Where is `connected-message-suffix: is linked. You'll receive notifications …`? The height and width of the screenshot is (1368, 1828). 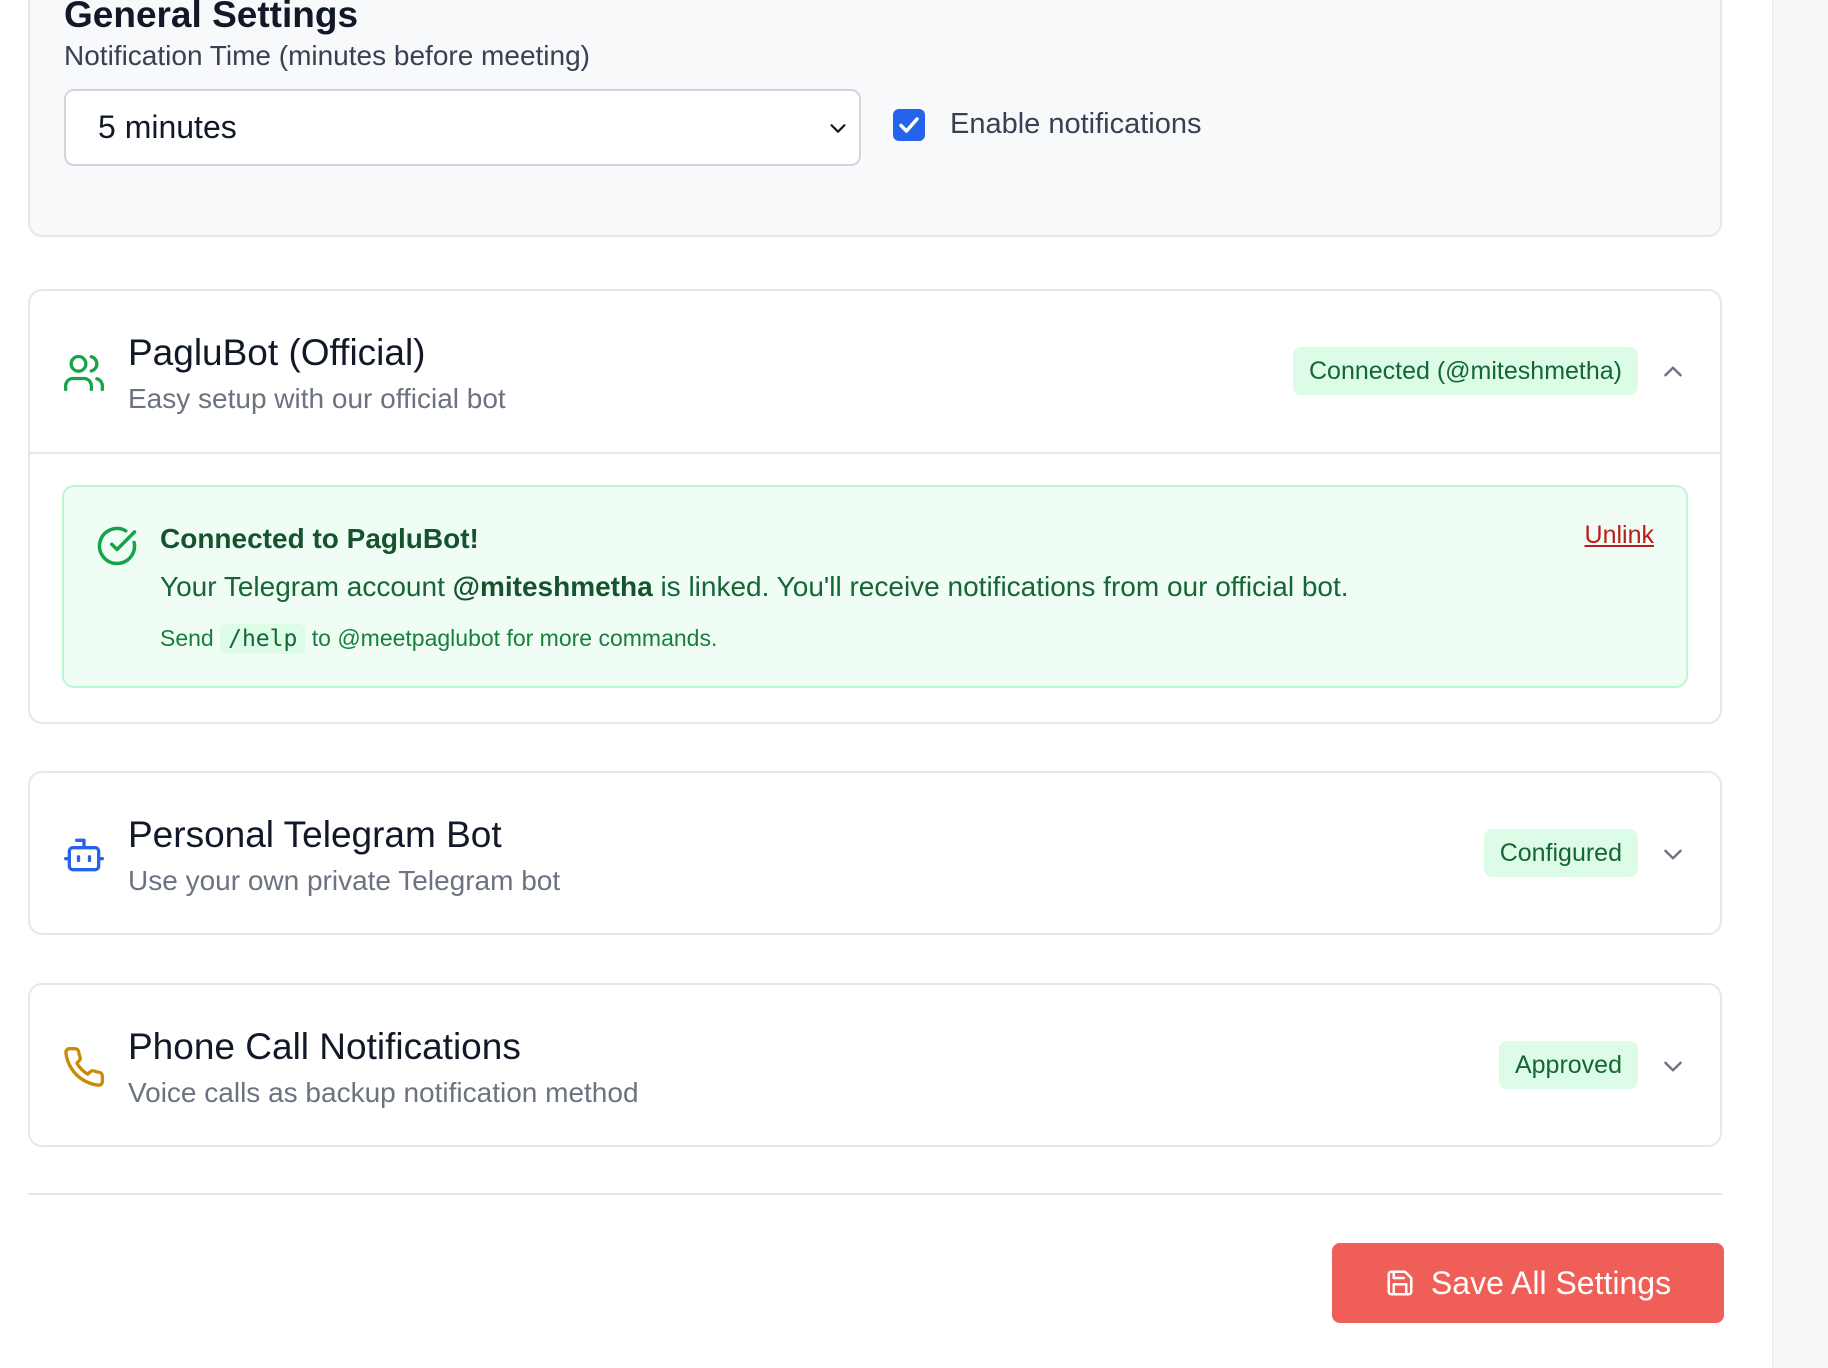 connected-message-suffix: is linked. You'll receive notifications … is located at coordinates (1000, 586).